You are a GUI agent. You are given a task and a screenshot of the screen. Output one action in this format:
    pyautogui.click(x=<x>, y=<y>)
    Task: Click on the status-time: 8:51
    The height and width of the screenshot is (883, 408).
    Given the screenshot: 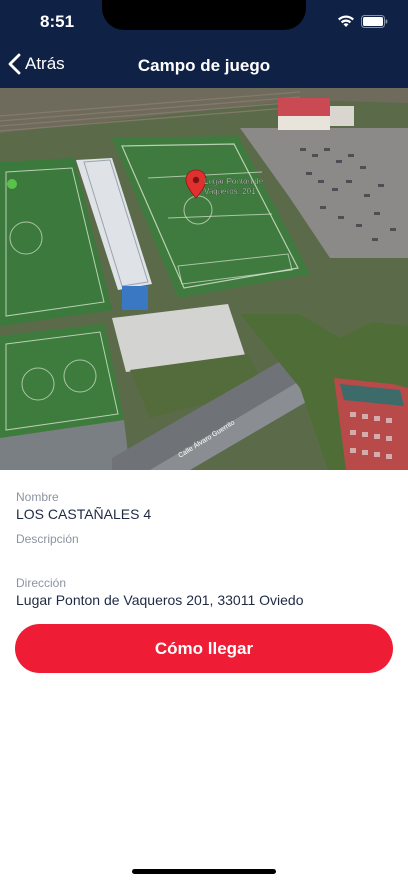 What is the action you would take?
    pyautogui.click(x=57, y=21)
    